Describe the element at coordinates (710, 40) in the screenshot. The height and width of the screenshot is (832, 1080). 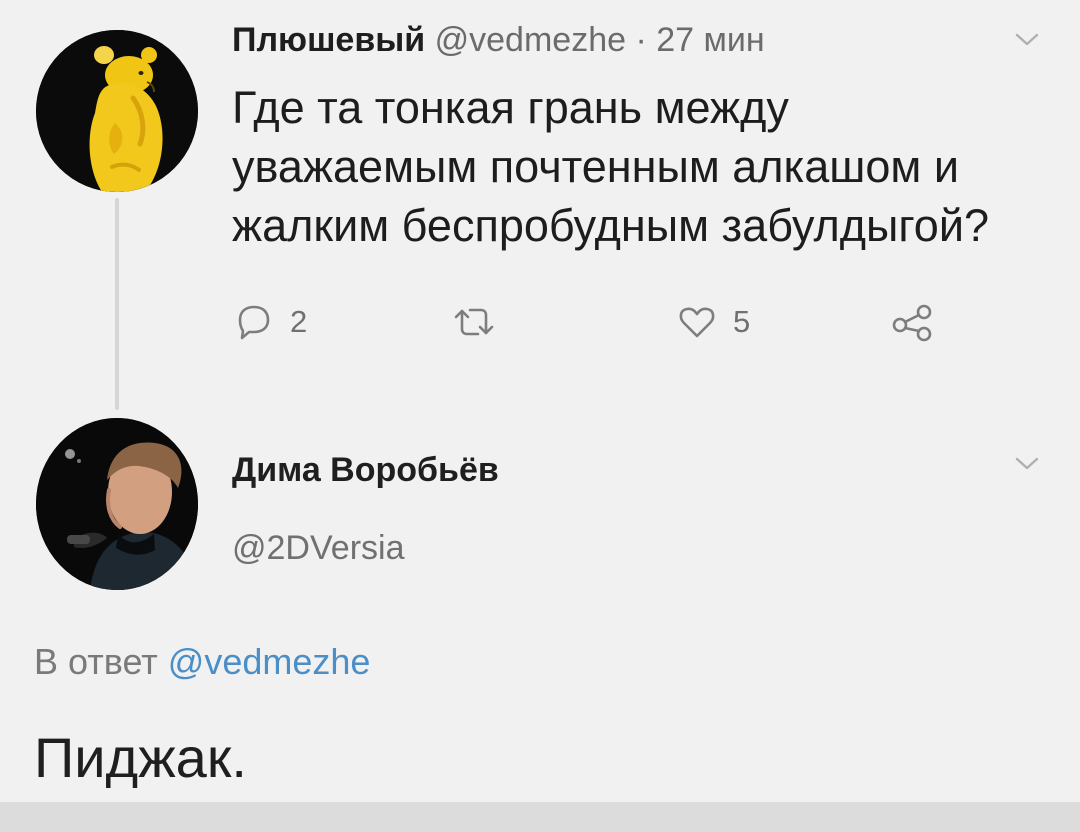
I see `tweet-time: 27 мин` at that location.